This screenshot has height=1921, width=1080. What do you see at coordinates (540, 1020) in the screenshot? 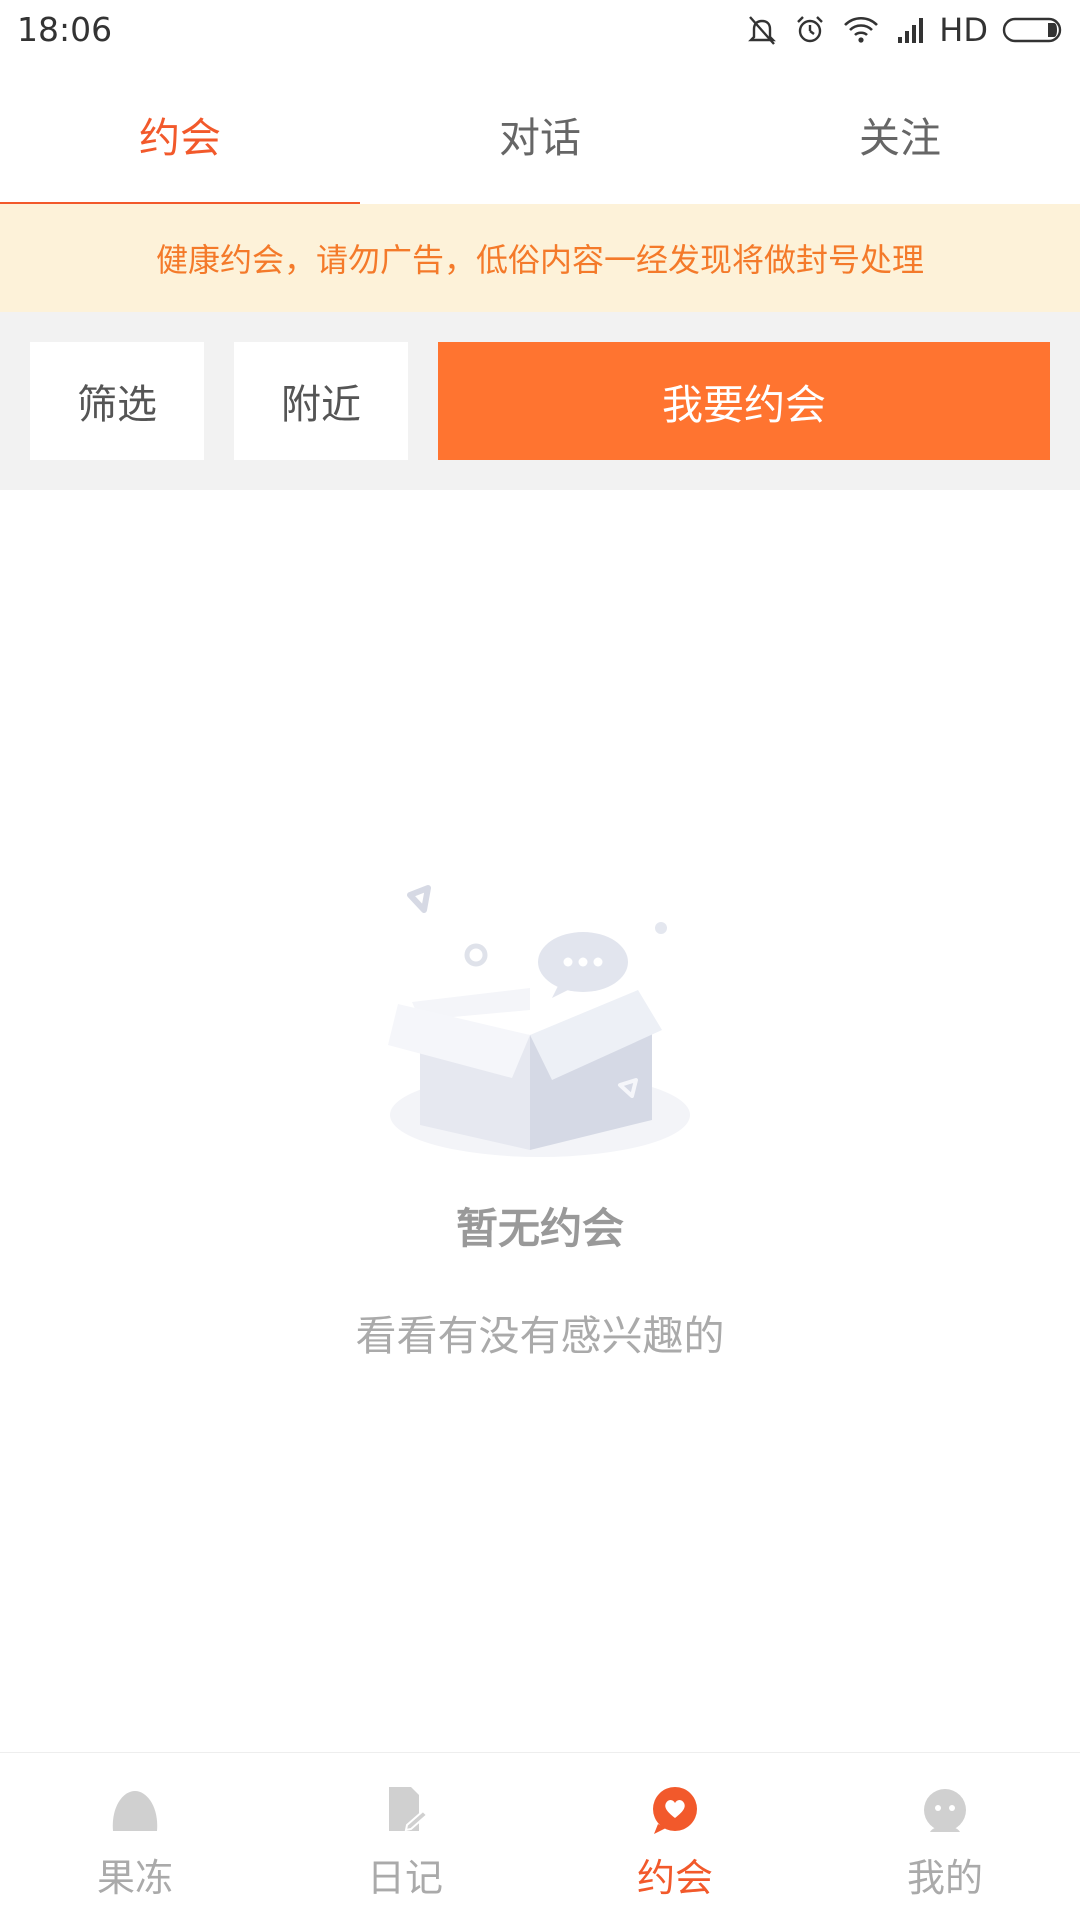
I see `empty-box-illustration` at bounding box center [540, 1020].